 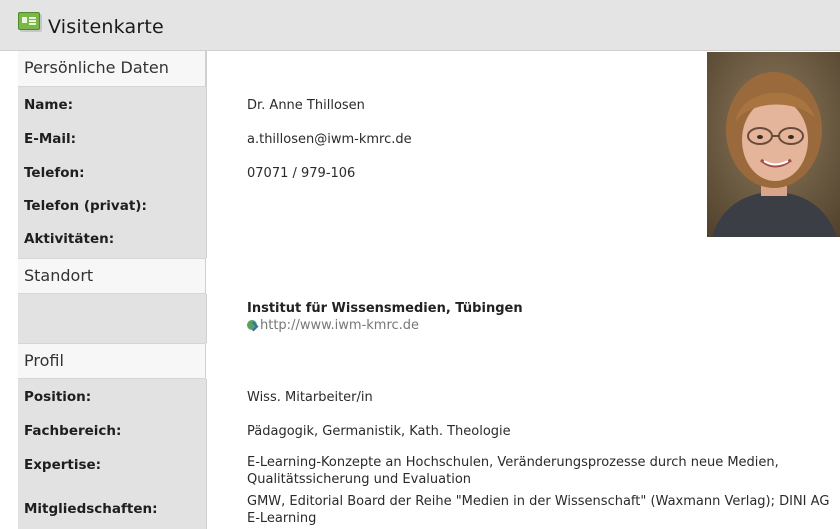 What do you see at coordinates (58, 397) in the screenshot?
I see `position-label: Position:` at bounding box center [58, 397].